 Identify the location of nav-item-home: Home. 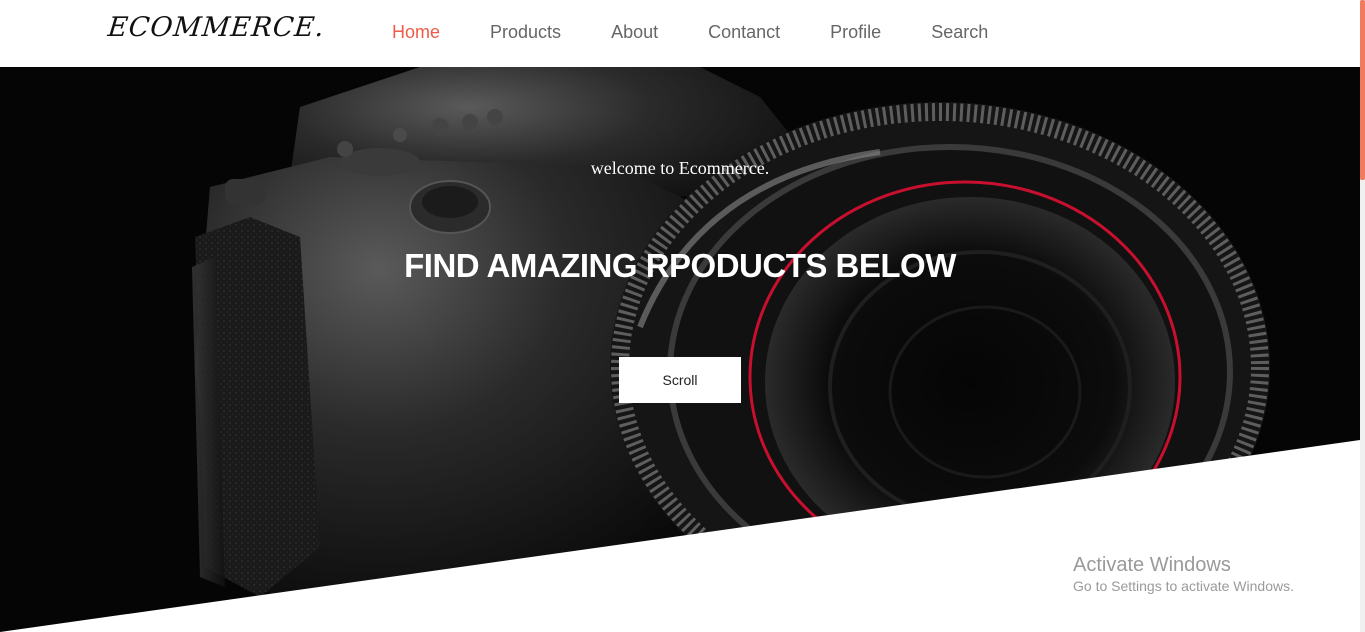
(416, 32).